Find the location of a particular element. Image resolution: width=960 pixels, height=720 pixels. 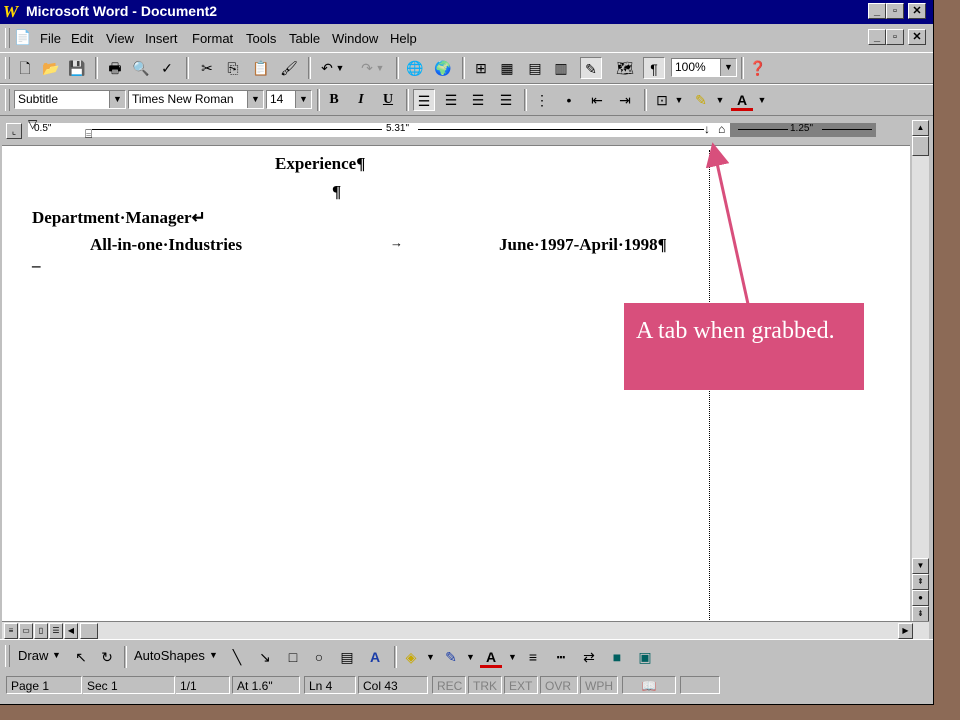

drawing-icon: ✎ is located at coordinates (591, 68).